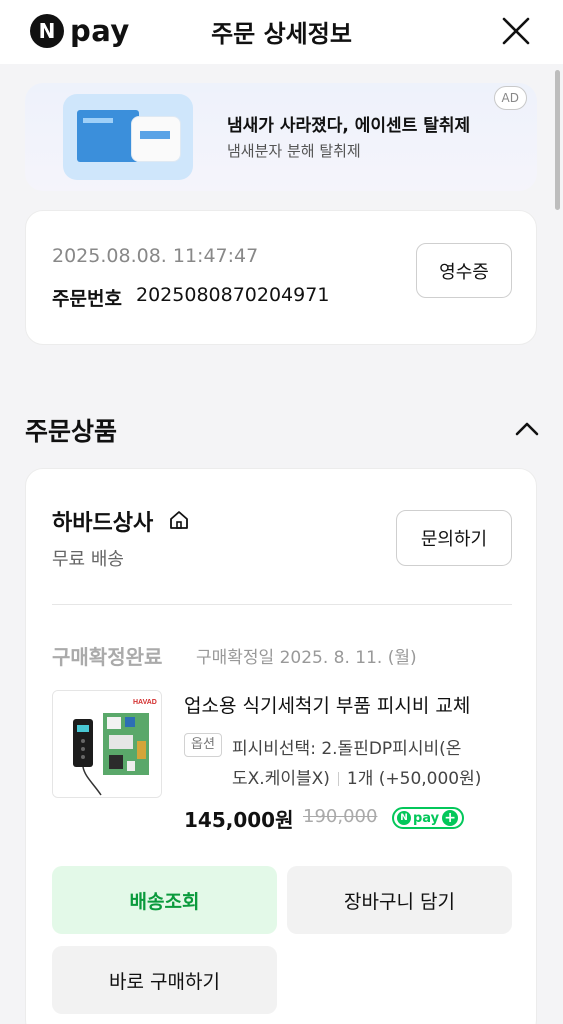  What do you see at coordinates (233, 295) in the screenshot?
I see `order-number: 2025080870204971` at bounding box center [233, 295].